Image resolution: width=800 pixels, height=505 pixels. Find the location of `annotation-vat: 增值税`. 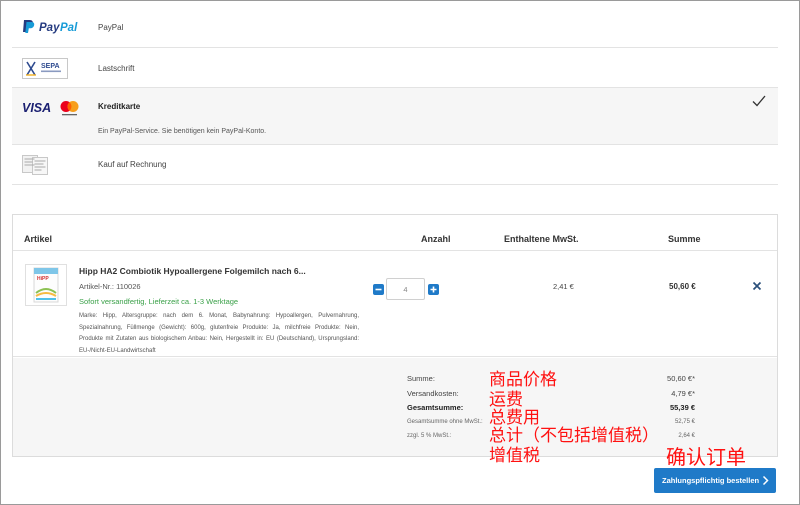

annotation-vat: 增值税 is located at coordinates (514, 456).